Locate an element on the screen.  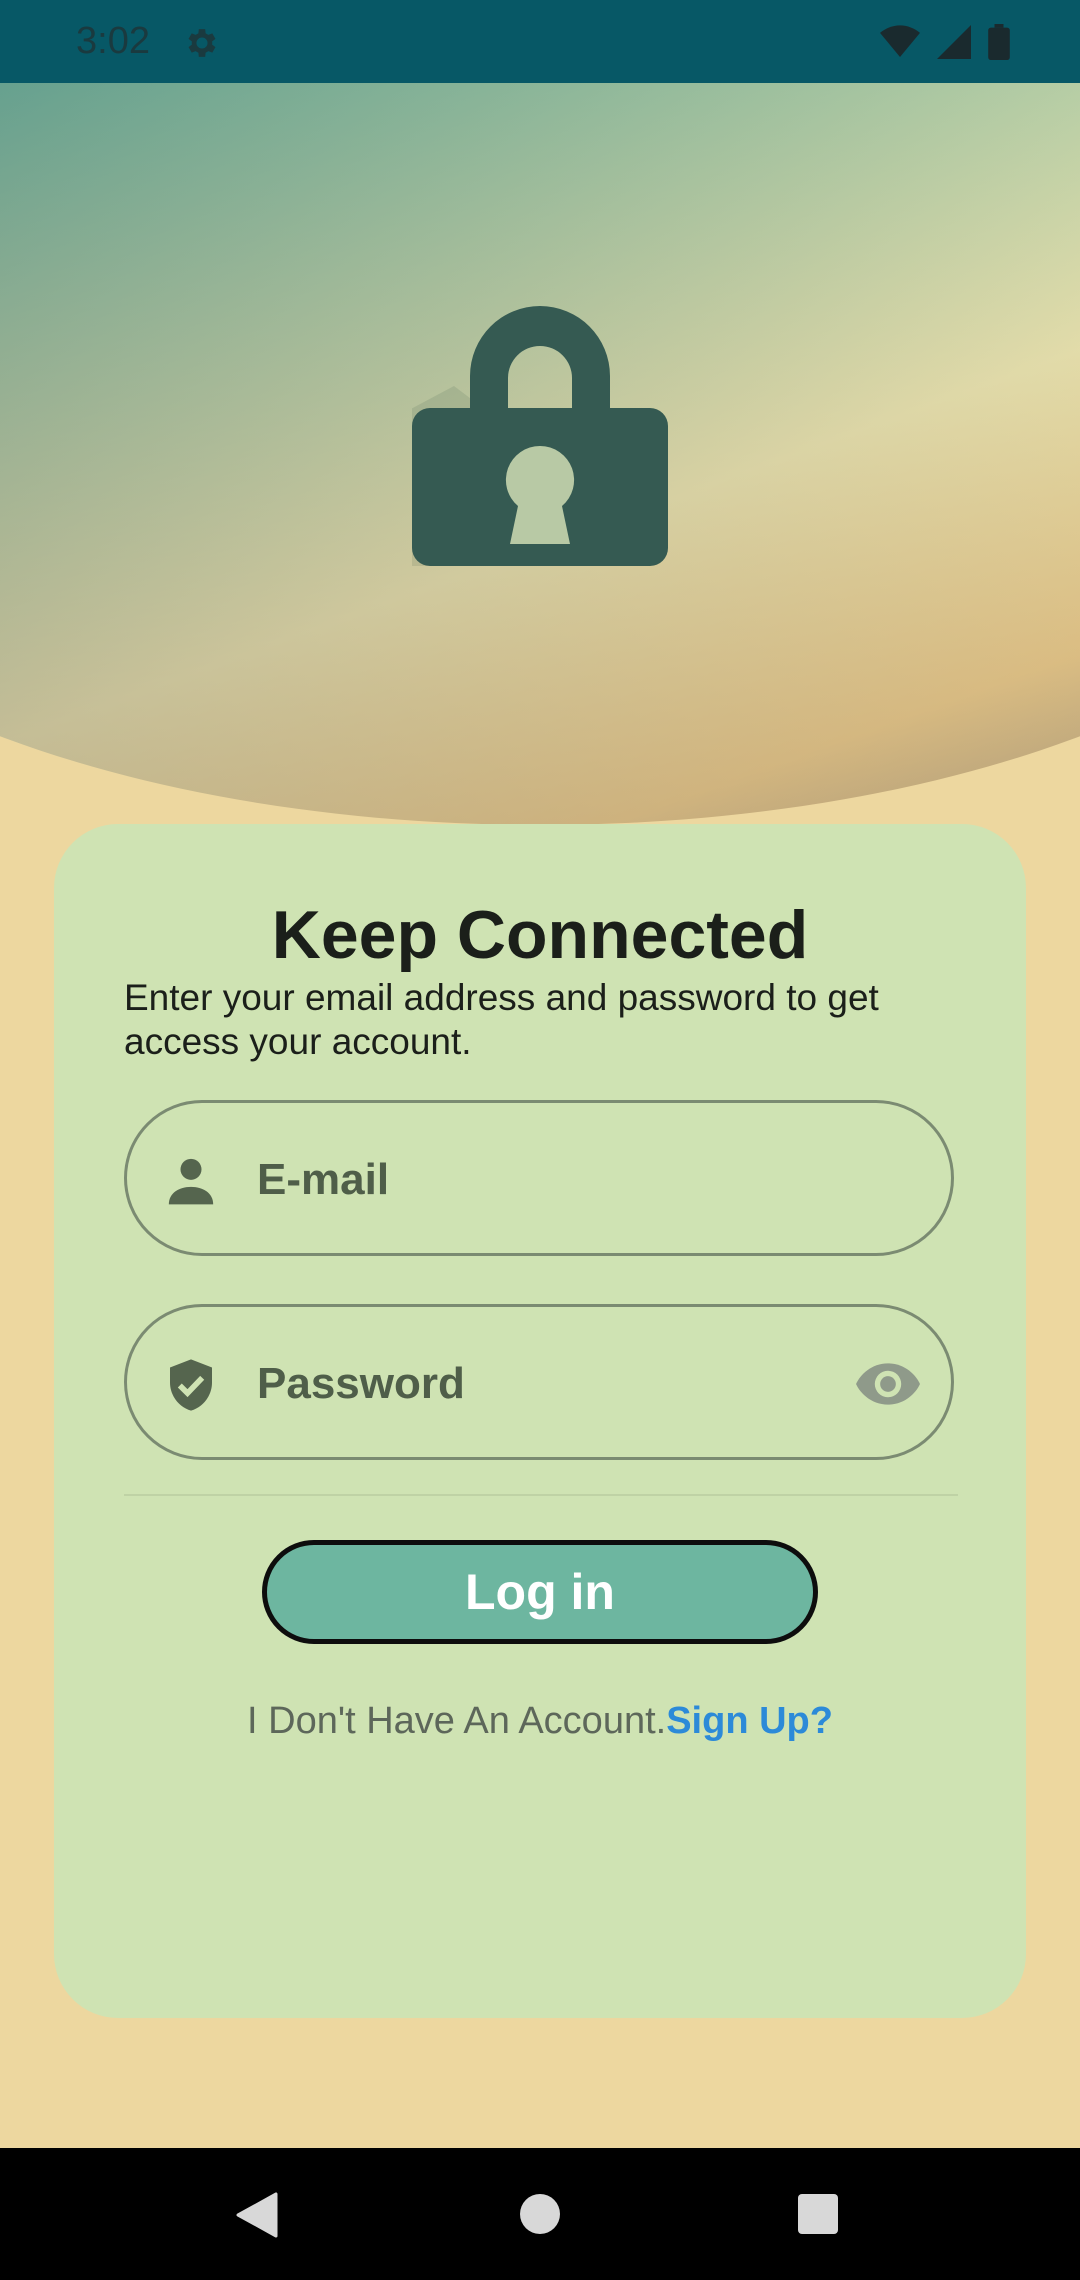
login-button: Log in is located at coordinates (540, 1592).